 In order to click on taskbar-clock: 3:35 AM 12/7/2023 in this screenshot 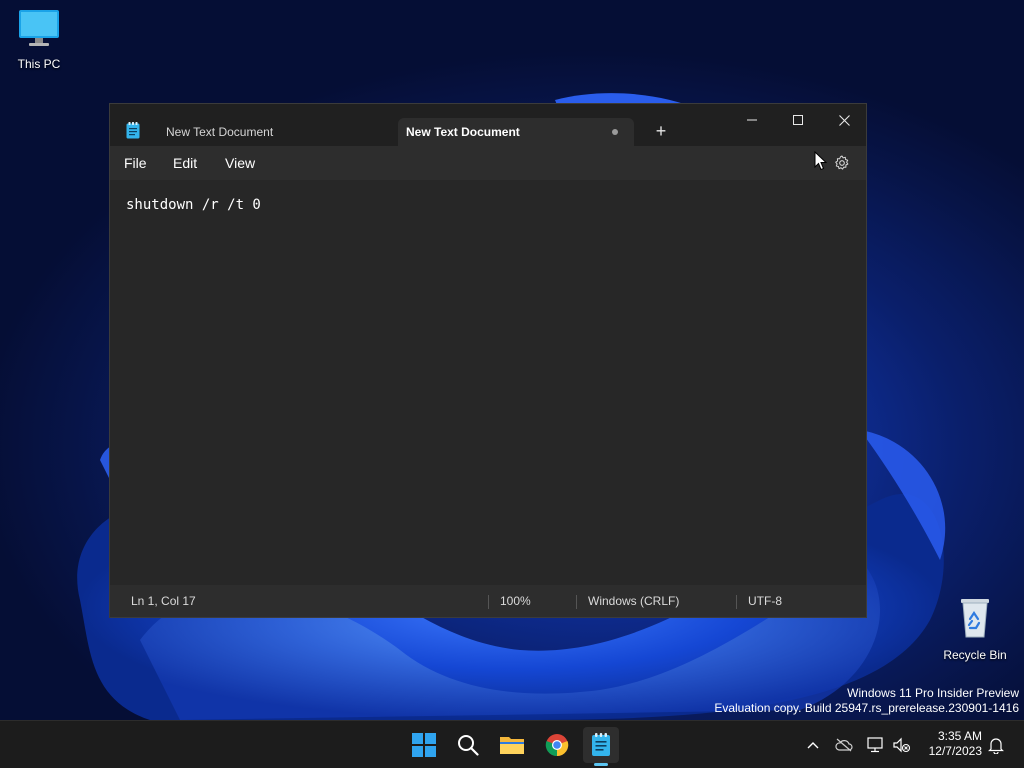, I will do `click(950, 744)`.